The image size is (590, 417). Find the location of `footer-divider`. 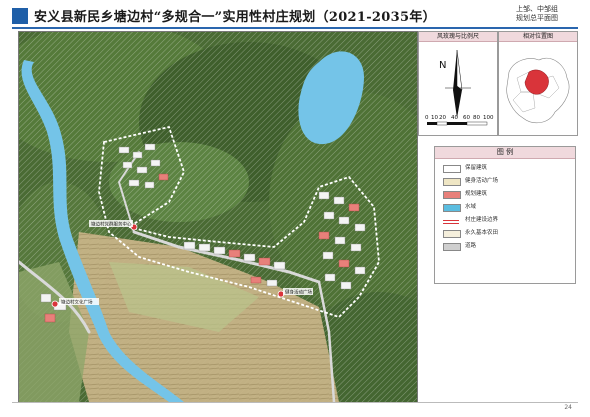

footer-divider is located at coordinates (295, 402).